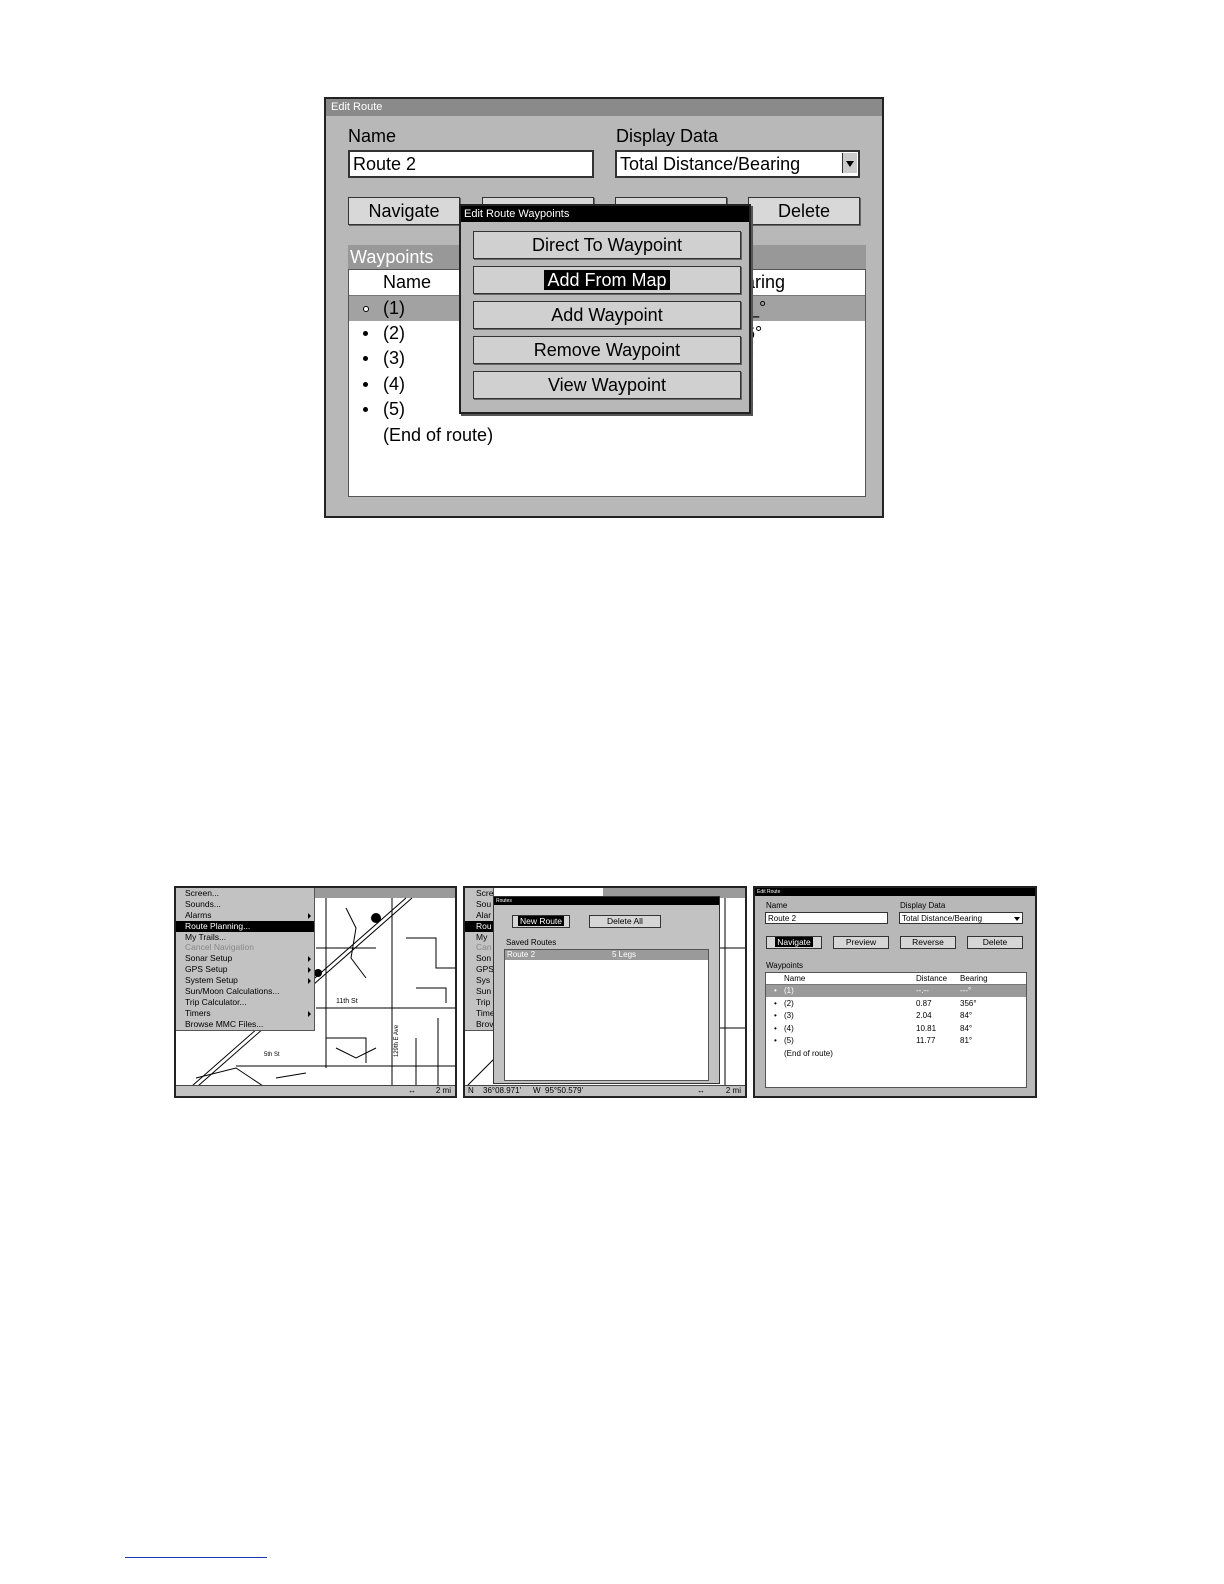 This screenshot has height=1584, width=1224. I want to click on new-route-button: New Route, so click(541, 921).